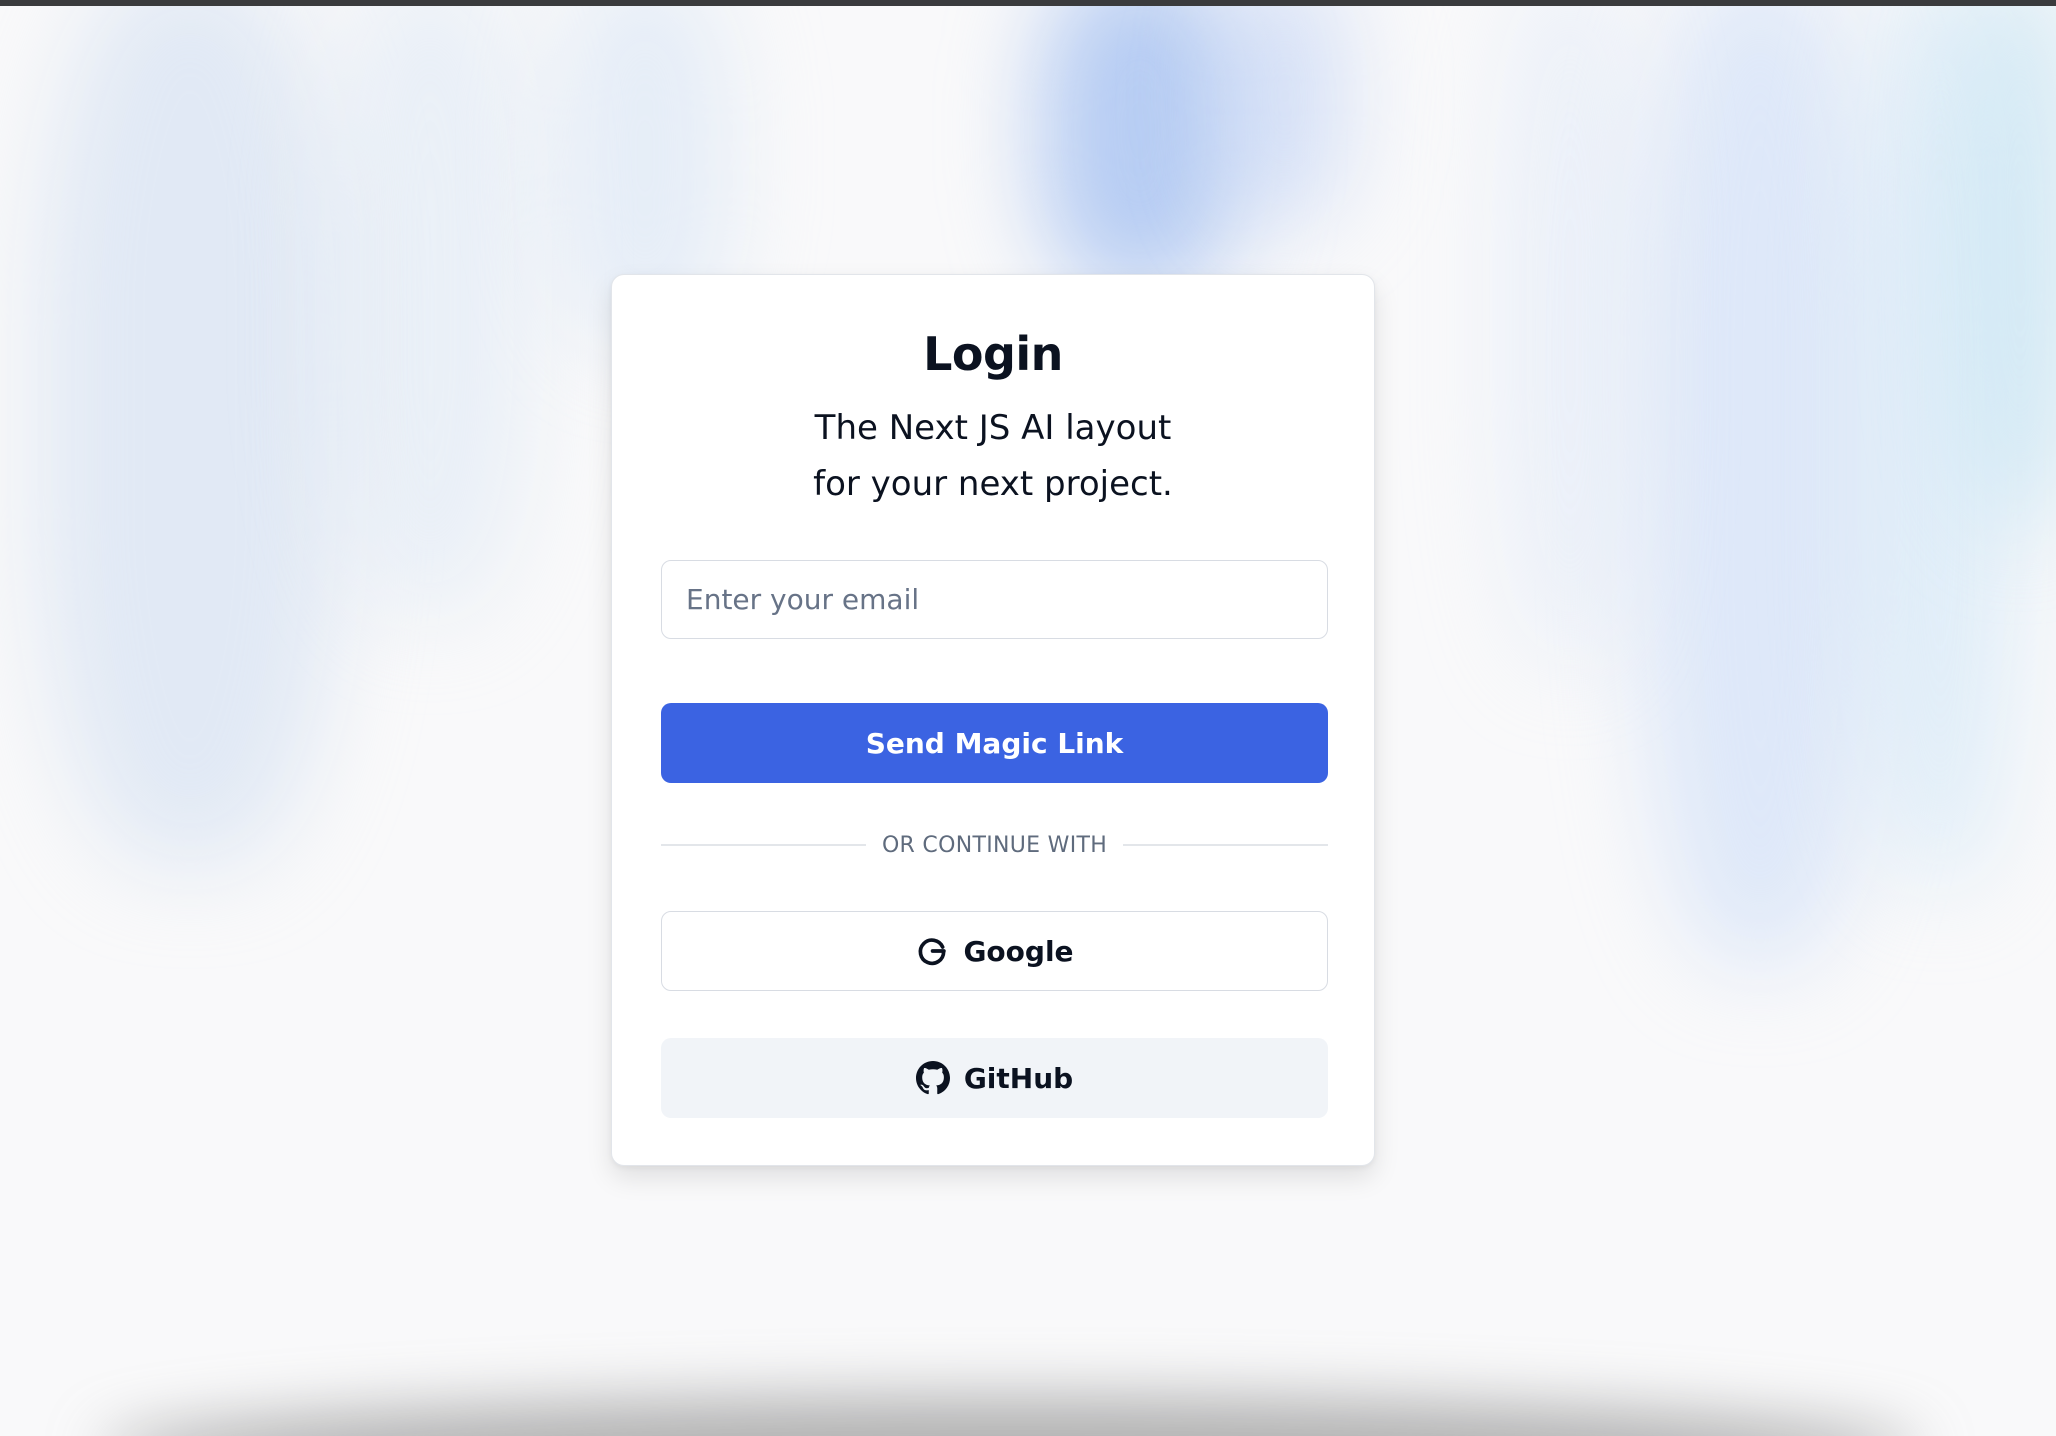  What do you see at coordinates (994, 599) in the screenshot?
I see `email-input` at bounding box center [994, 599].